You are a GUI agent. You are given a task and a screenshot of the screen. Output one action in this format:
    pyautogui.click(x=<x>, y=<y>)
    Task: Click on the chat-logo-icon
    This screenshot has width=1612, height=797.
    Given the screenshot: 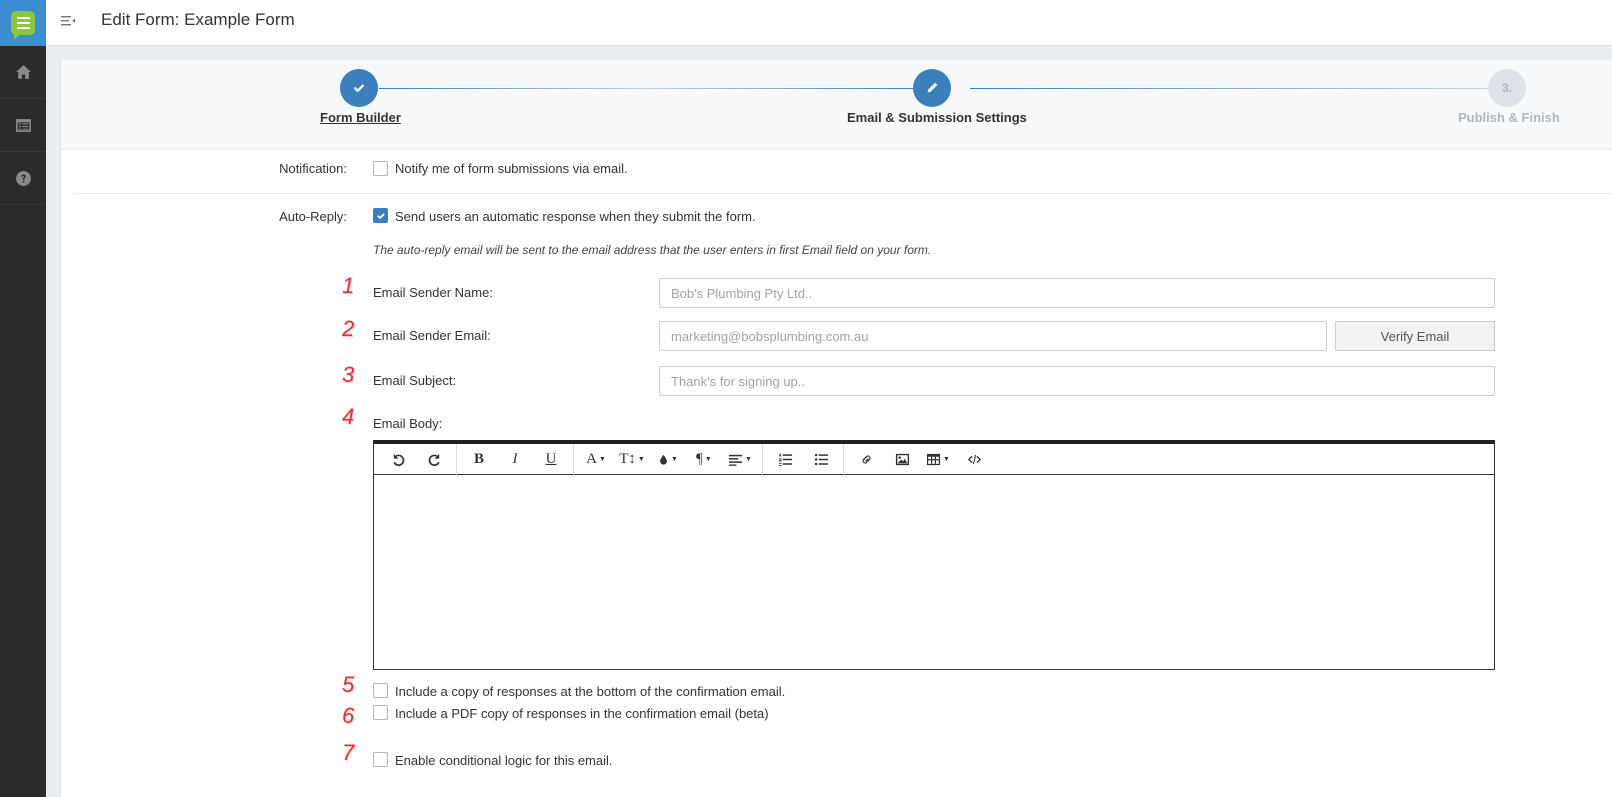 What is the action you would take?
    pyautogui.click(x=23, y=25)
    